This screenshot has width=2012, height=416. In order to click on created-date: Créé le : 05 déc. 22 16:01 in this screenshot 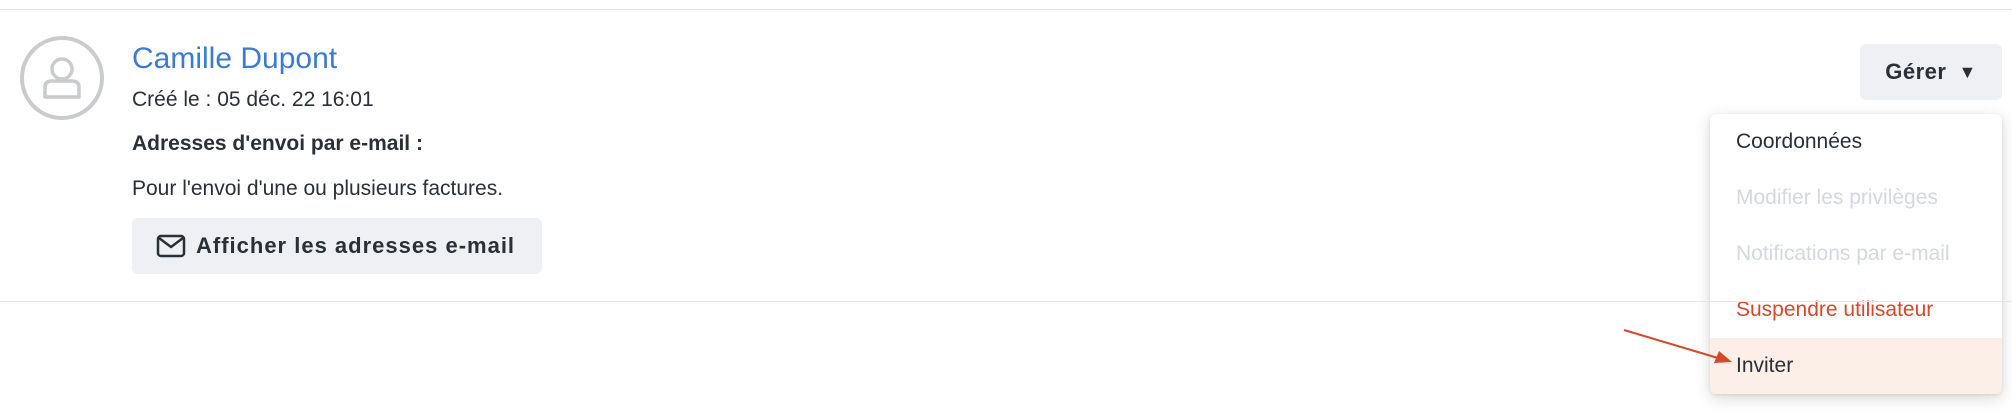, I will do `click(253, 99)`.